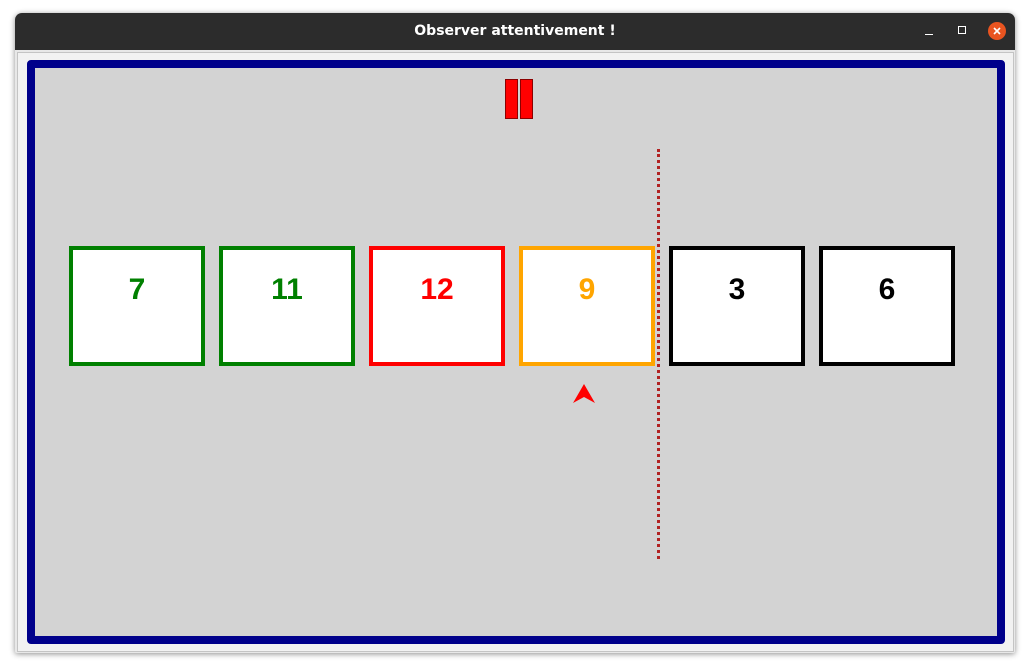  I want to click on card-value: 3, so click(737, 289).